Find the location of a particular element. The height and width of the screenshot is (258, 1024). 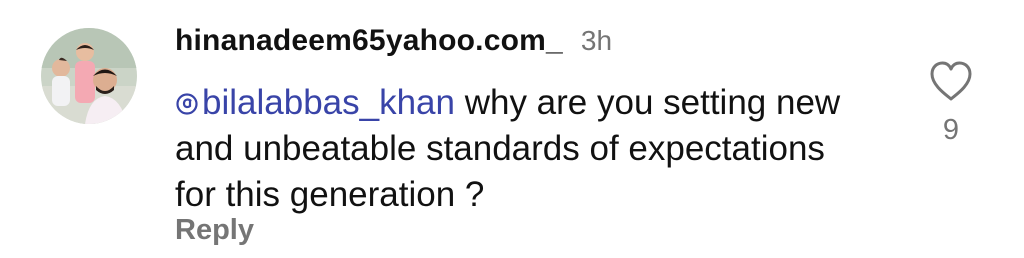

comment-header: hinanadeem65yahoo.com_ 3h is located at coordinates (393, 44).